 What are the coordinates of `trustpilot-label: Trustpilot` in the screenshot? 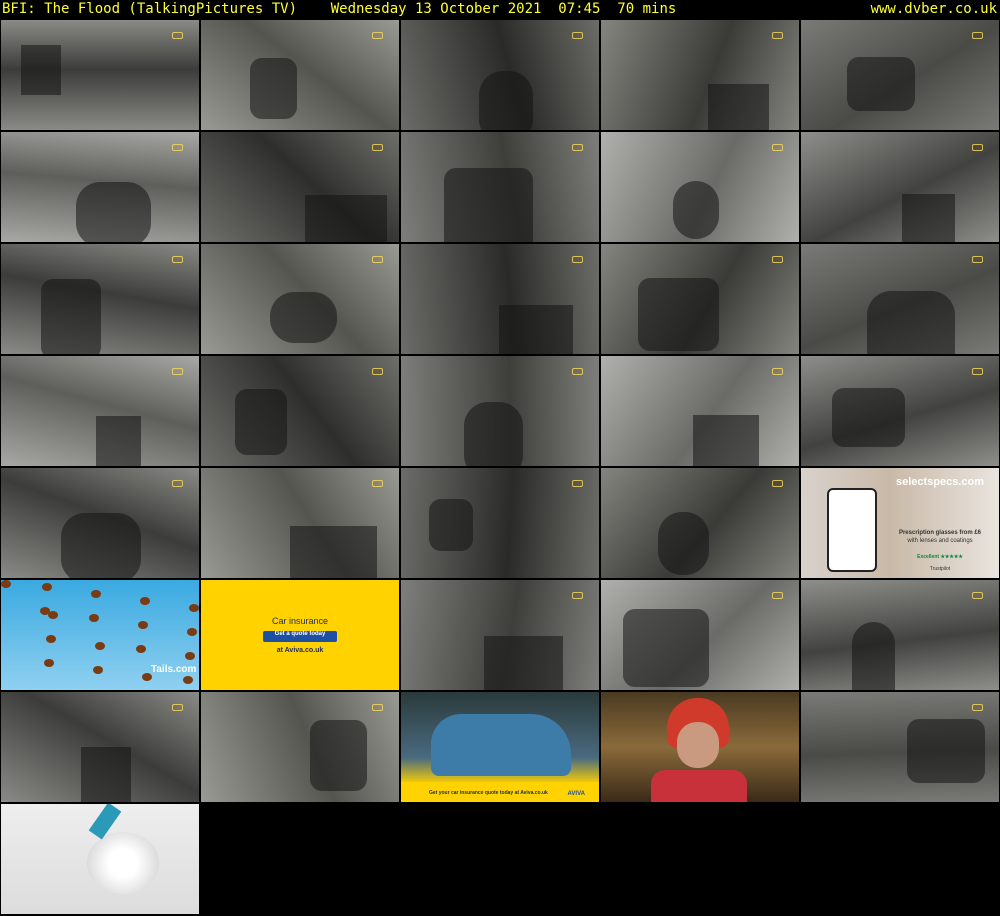 It's located at (940, 569).